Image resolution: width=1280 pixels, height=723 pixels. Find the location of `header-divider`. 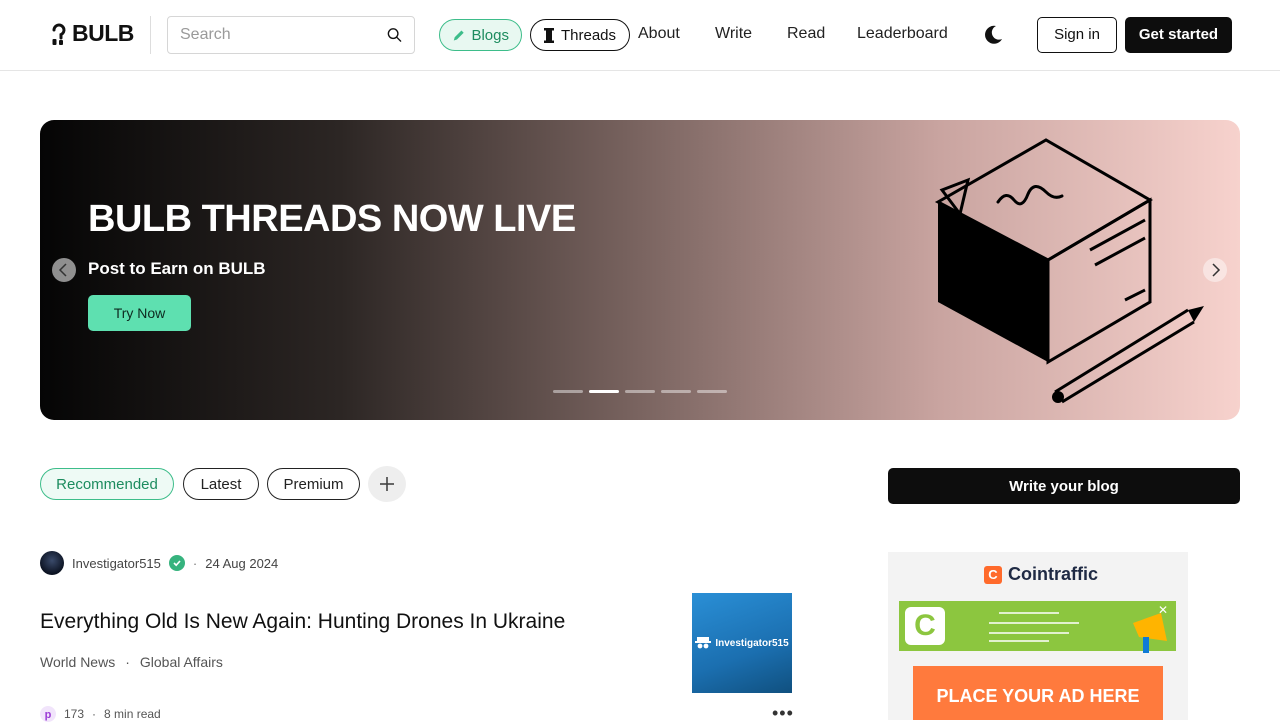

header-divider is located at coordinates (150, 35).